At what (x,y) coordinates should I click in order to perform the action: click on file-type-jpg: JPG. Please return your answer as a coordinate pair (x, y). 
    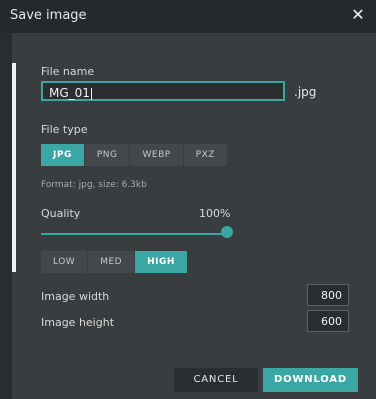
    Looking at the image, I should click on (63, 155).